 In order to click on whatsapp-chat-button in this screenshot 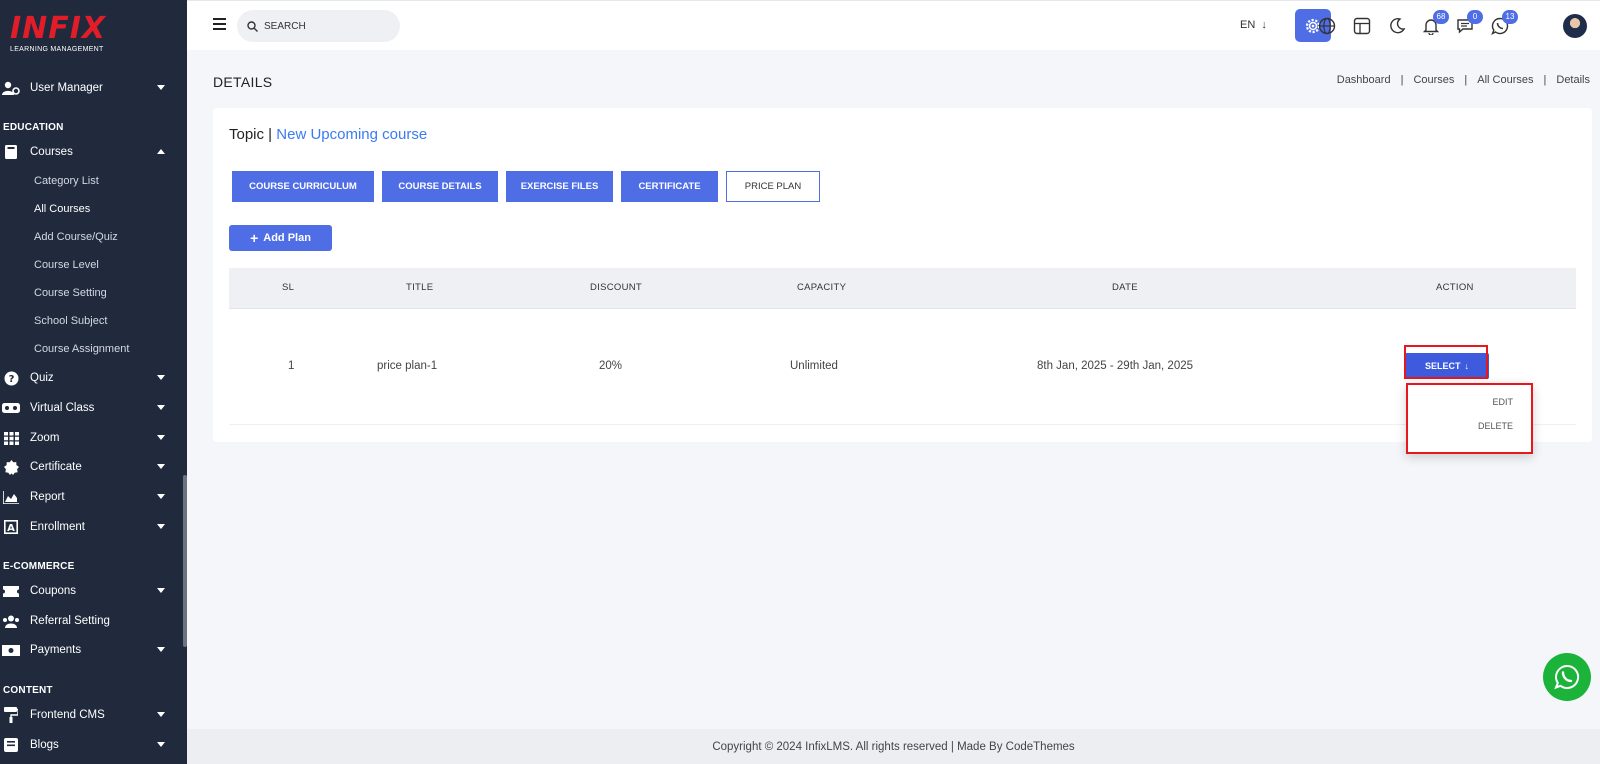, I will do `click(1567, 677)`.